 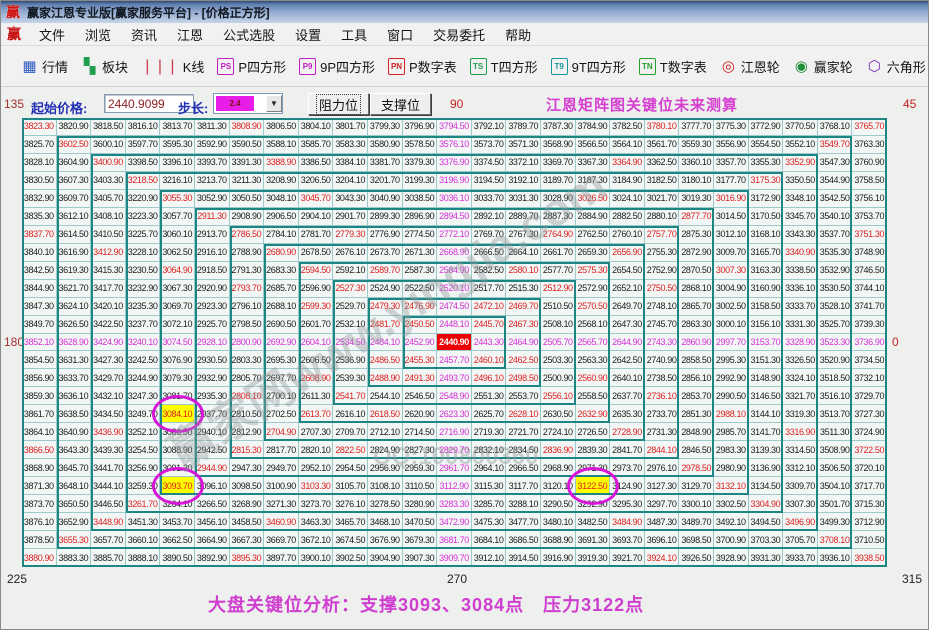 What do you see at coordinates (662, 522) in the screenshot?
I see `grid-cell: 3487.30` at bounding box center [662, 522].